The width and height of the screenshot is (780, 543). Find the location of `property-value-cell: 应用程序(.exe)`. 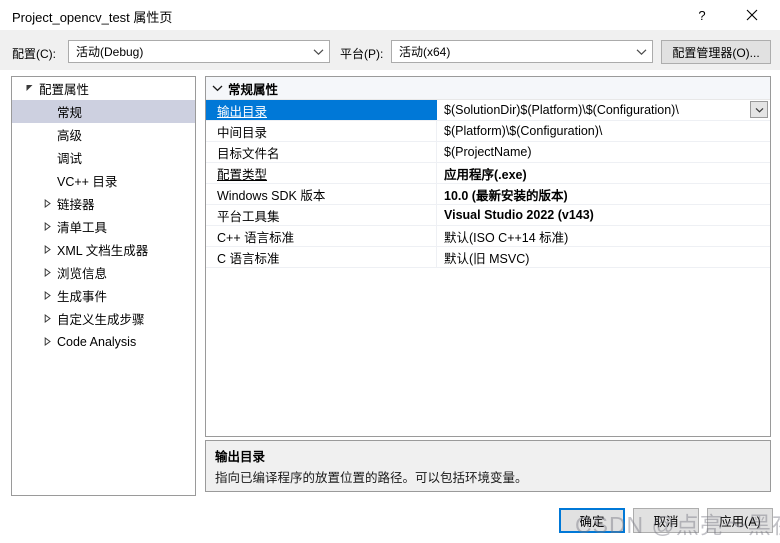

property-value-cell: 应用程序(.exe) is located at coordinates (603, 173).